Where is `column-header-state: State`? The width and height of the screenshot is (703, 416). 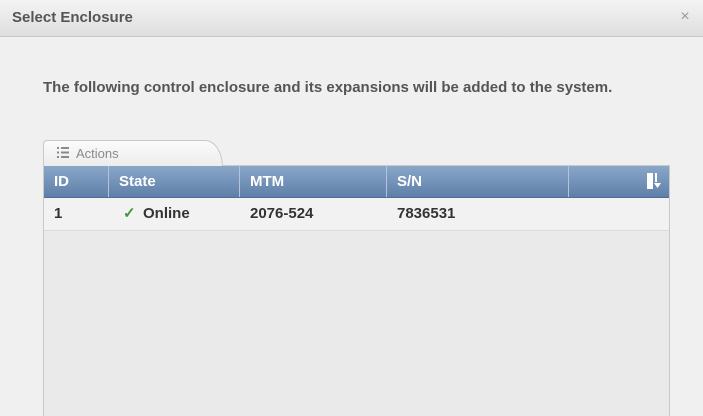 column-header-state: State is located at coordinates (174, 181).